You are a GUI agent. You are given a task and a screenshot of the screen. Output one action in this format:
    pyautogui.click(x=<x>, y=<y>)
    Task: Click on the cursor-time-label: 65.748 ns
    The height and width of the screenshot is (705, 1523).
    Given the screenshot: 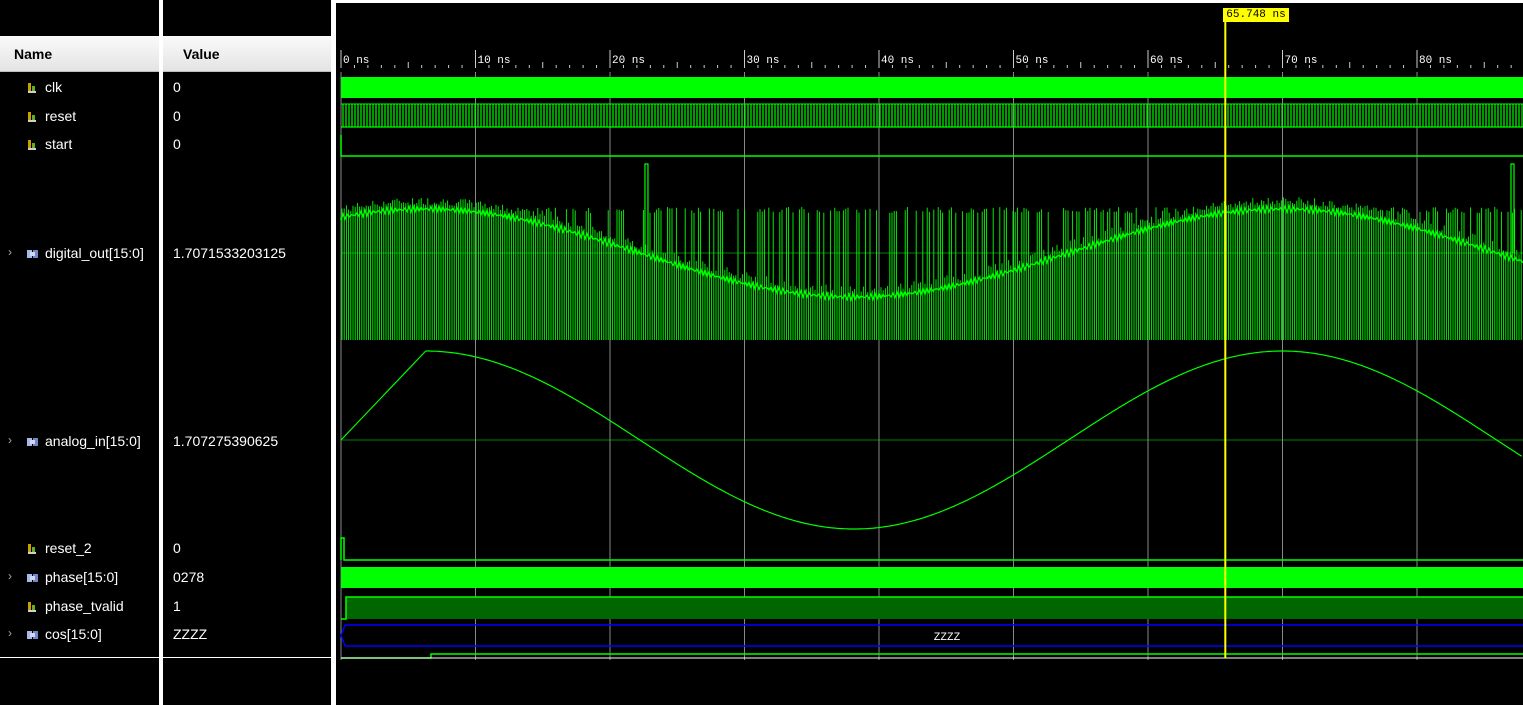 What is the action you would take?
    pyautogui.click(x=1256, y=15)
    